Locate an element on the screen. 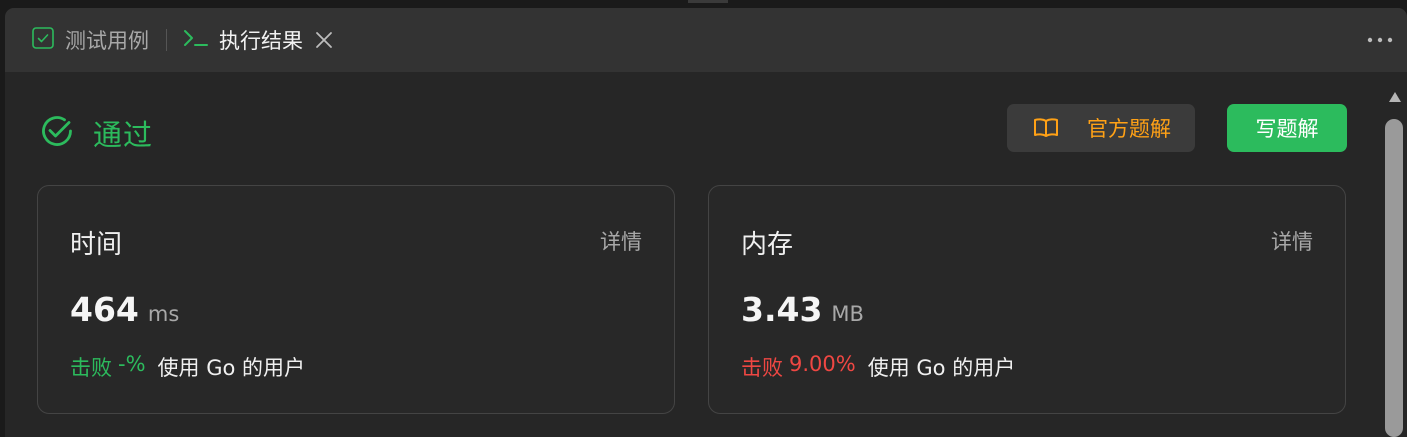 The image size is (1407, 437). scrollbar is located at coordinates (1395, 254).